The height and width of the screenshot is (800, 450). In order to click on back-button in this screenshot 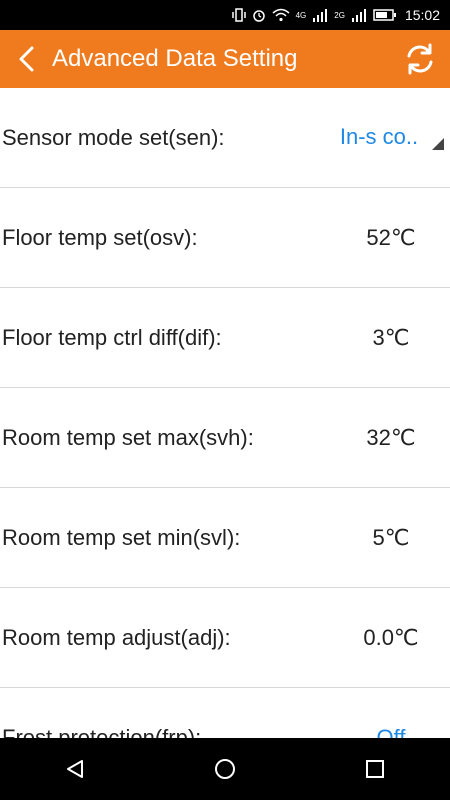, I will do `click(26, 59)`.